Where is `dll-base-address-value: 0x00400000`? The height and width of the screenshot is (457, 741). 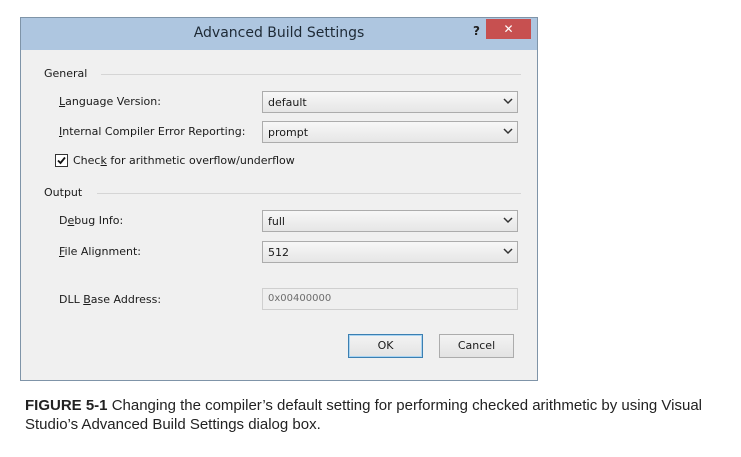
dll-base-address-value: 0x00400000 is located at coordinates (300, 298).